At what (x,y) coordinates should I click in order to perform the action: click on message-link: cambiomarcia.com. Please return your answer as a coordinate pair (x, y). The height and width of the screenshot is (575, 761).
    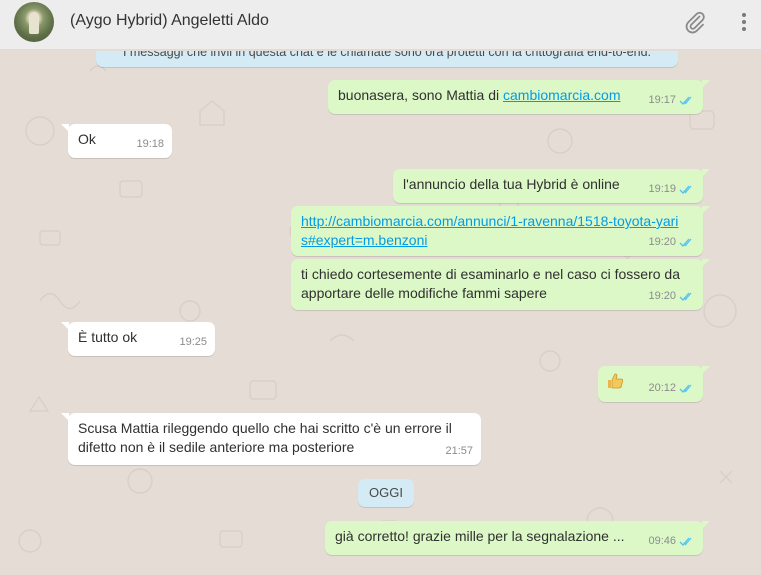
    Looking at the image, I should click on (561, 95).